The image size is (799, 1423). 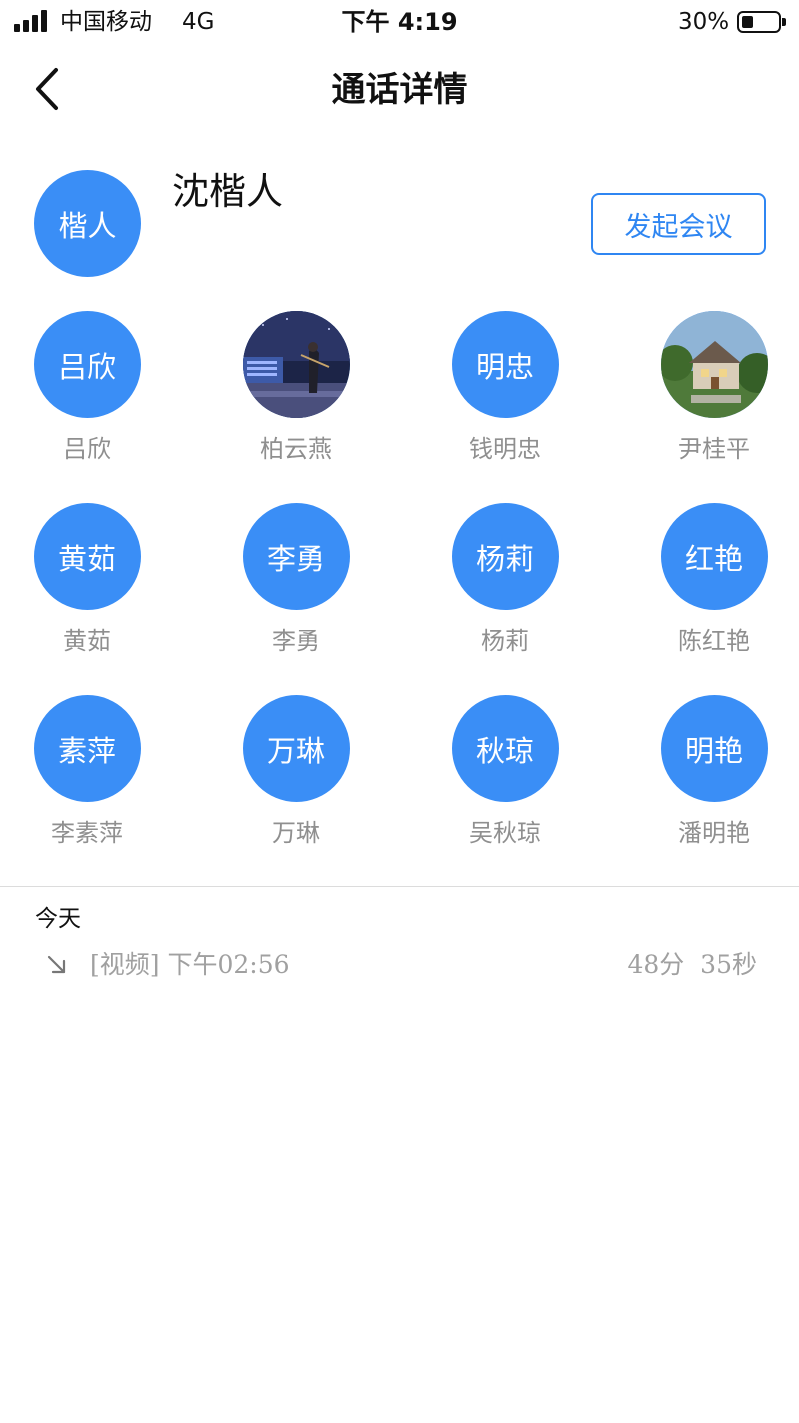 I want to click on incoming-arrow-icon, so click(x=56, y=964).